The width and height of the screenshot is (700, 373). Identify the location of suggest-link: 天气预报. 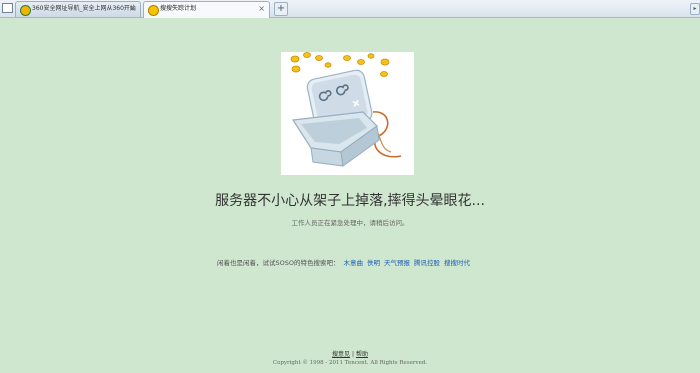
(397, 263).